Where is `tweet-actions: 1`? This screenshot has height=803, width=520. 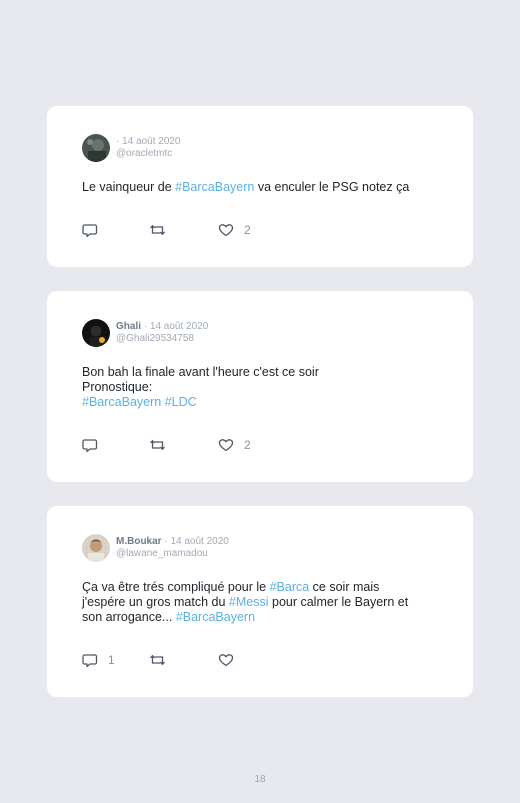 tweet-actions: 1 is located at coordinates (163, 660).